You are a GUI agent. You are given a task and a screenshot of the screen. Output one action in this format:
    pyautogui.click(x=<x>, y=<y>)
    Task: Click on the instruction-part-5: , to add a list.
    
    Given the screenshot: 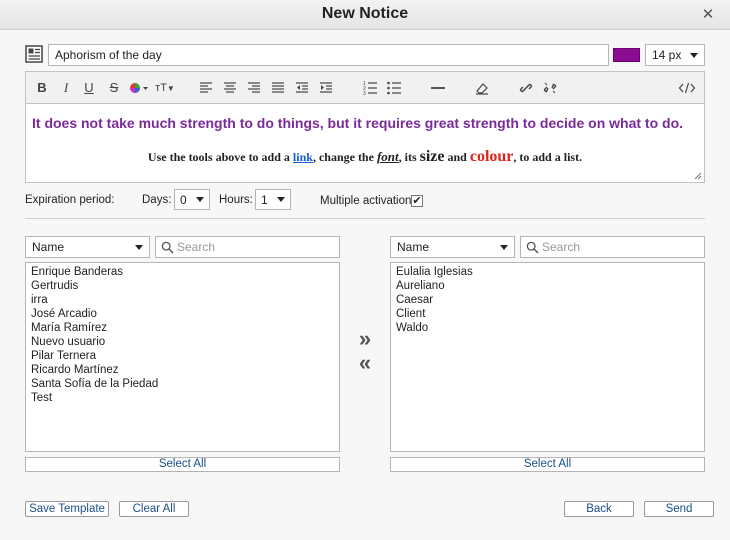 What is the action you would take?
    pyautogui.click(x=548, y=157)
    